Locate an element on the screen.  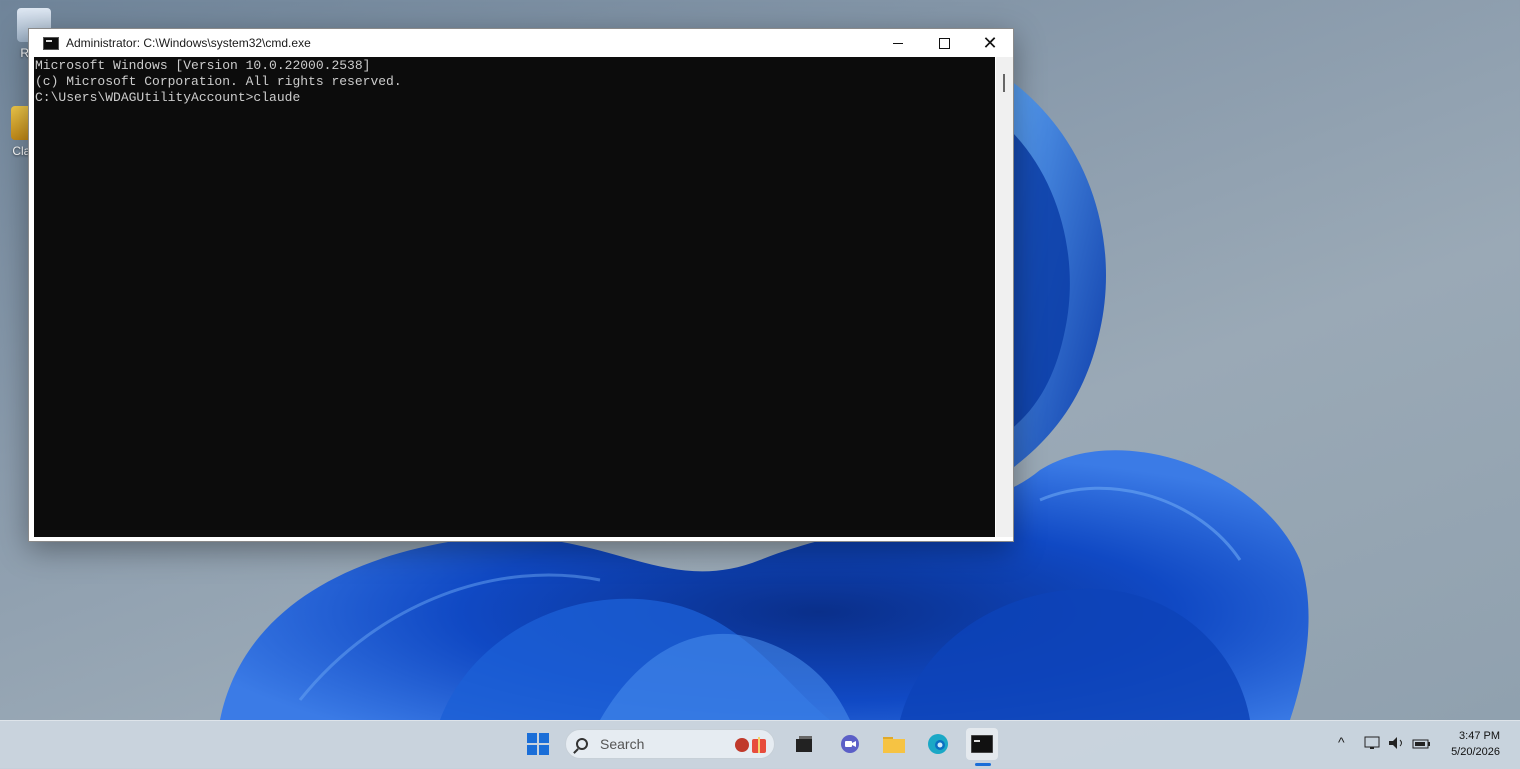
network-icon is located at coordinates (1372, 742).